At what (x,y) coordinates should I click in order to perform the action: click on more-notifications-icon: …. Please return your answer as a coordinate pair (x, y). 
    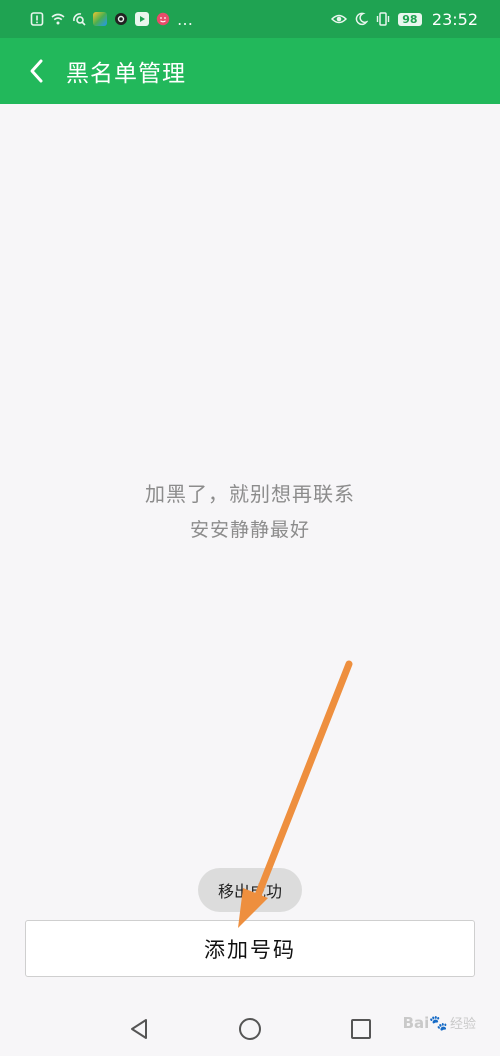
    Looking at the image, I should click on (185, 19).